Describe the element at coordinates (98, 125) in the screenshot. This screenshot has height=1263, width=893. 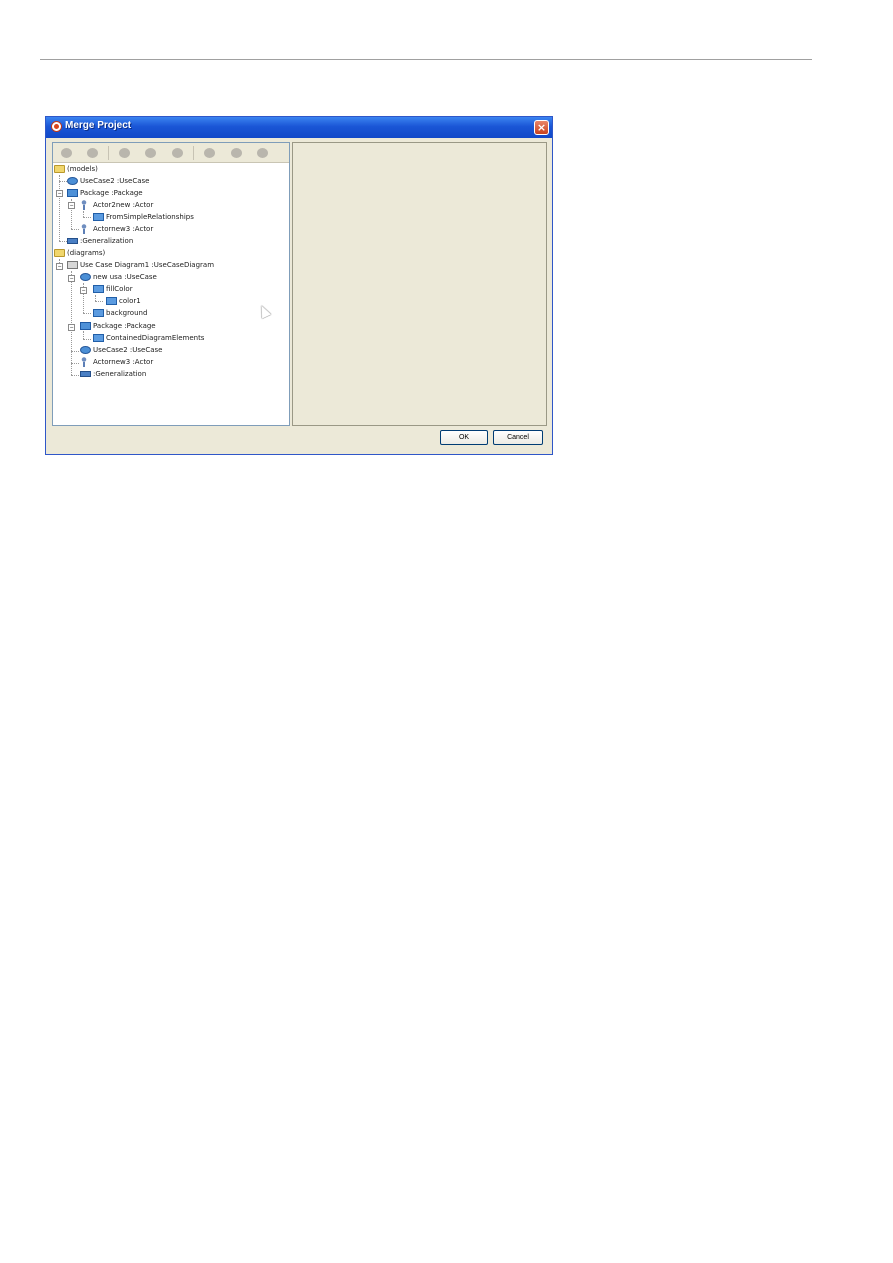
I see `window-title: Merge Project` at that location.